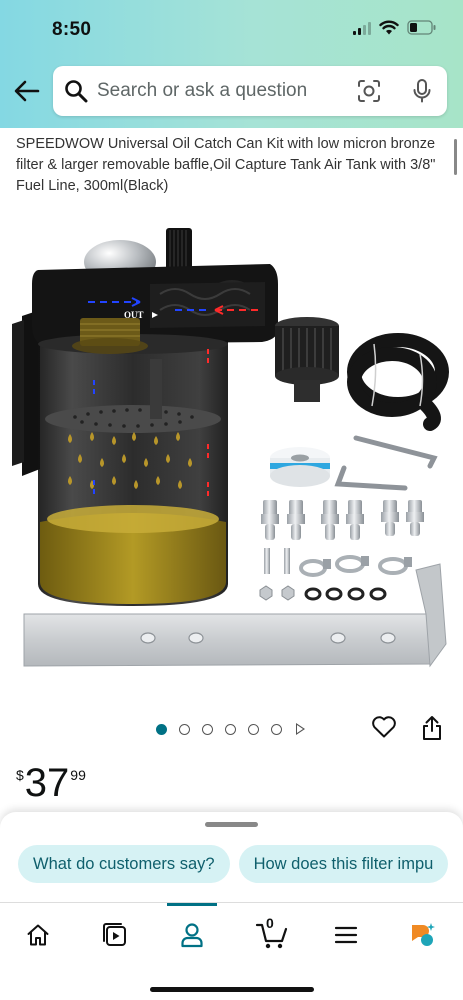  What do you see at coordinates (300, 729) in the screenshot?
I see `video-indicator-icon` at bounding box center [300, 729].